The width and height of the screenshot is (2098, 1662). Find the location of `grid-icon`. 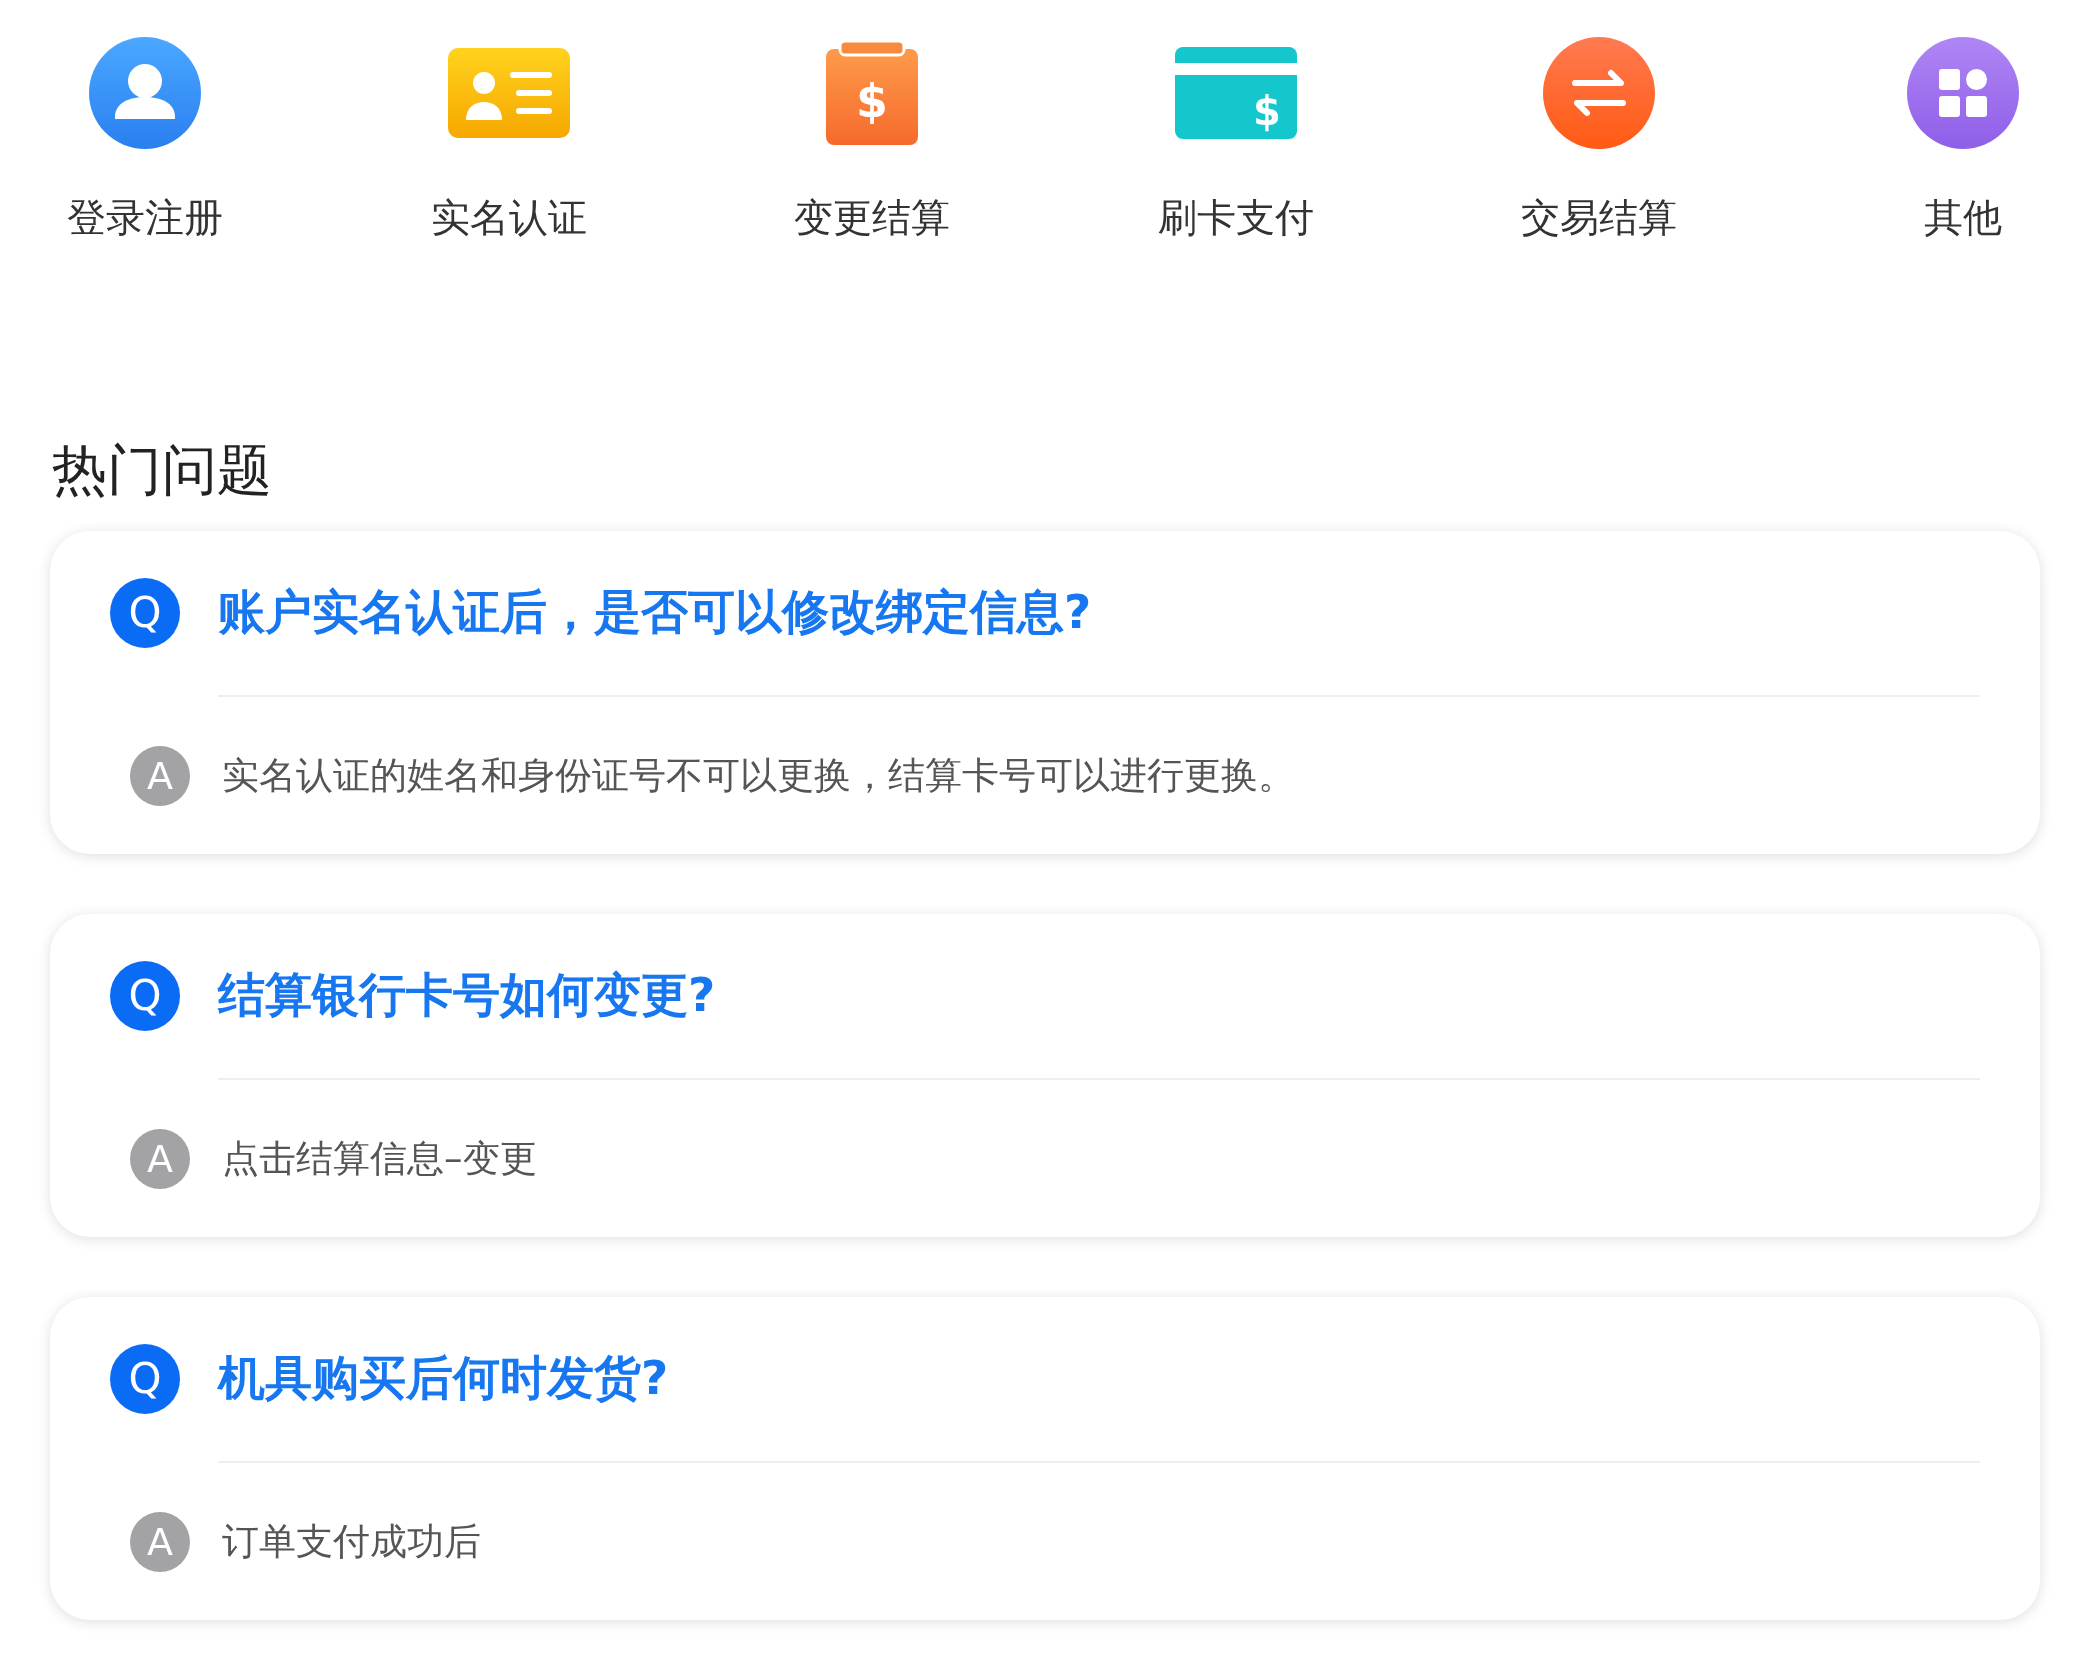

grid-icon is located at coordinates (1962, 93).